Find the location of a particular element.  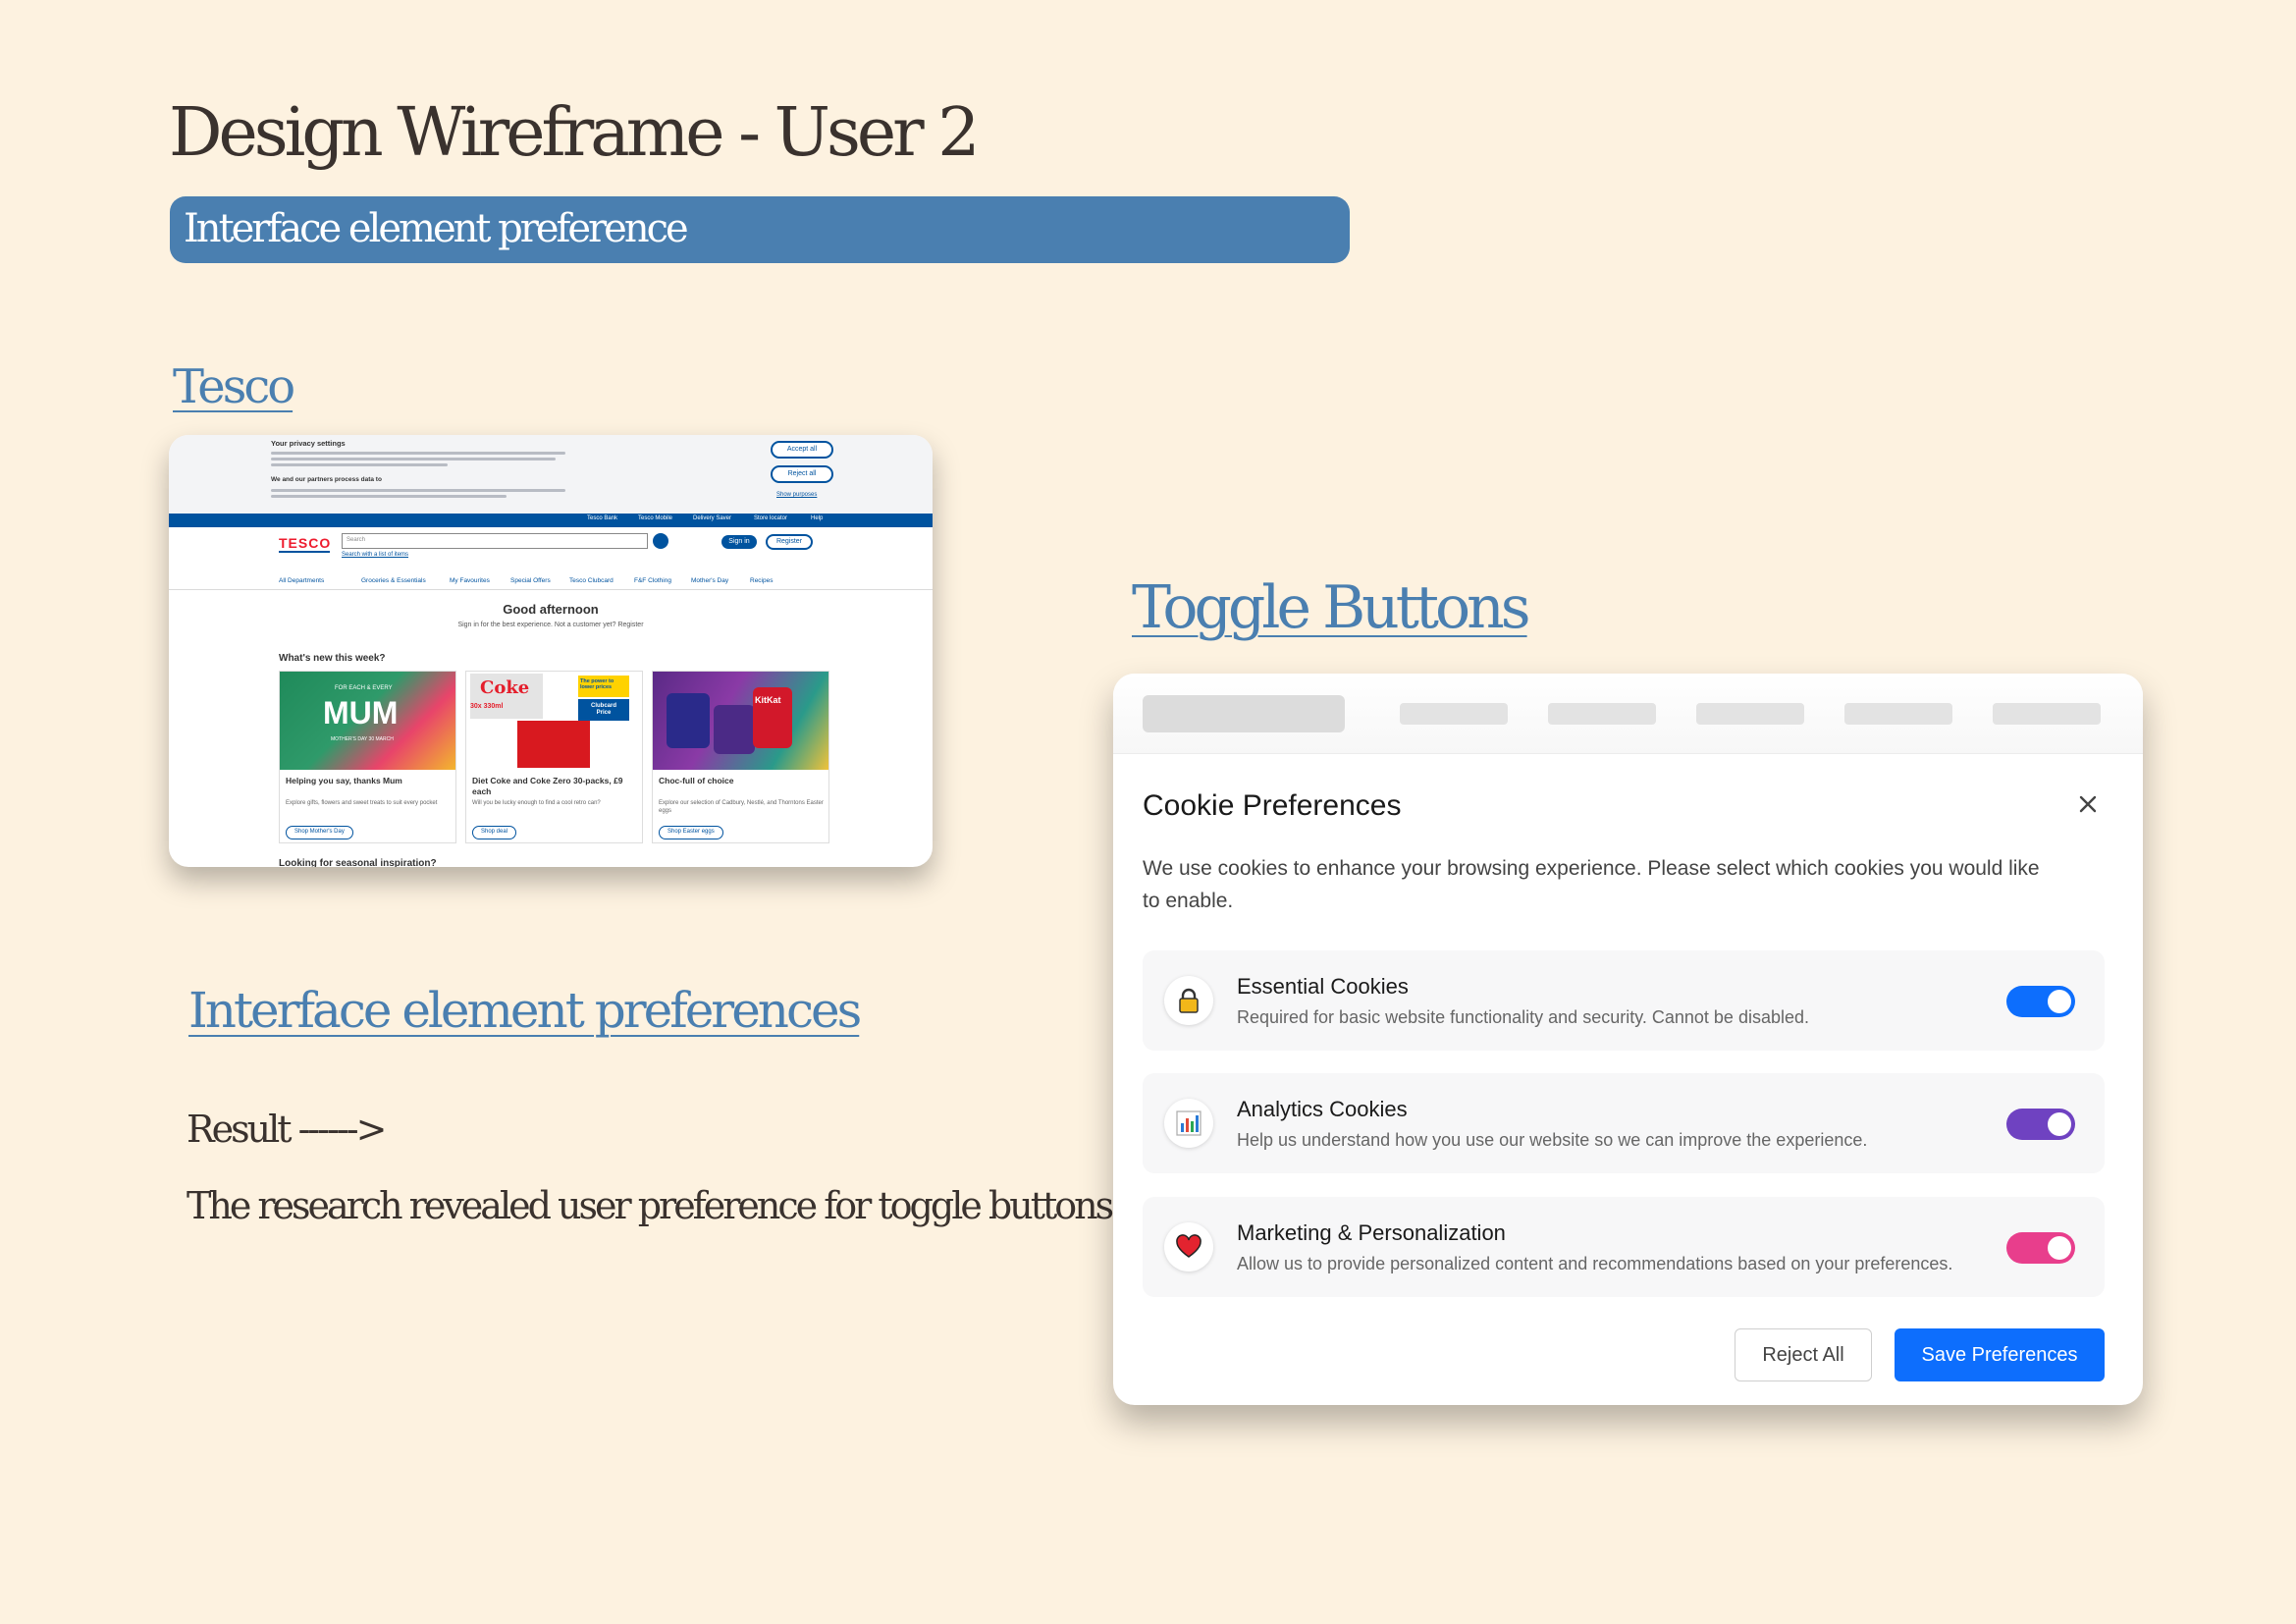

placeholder-header is located at coordinates (1628, 714).